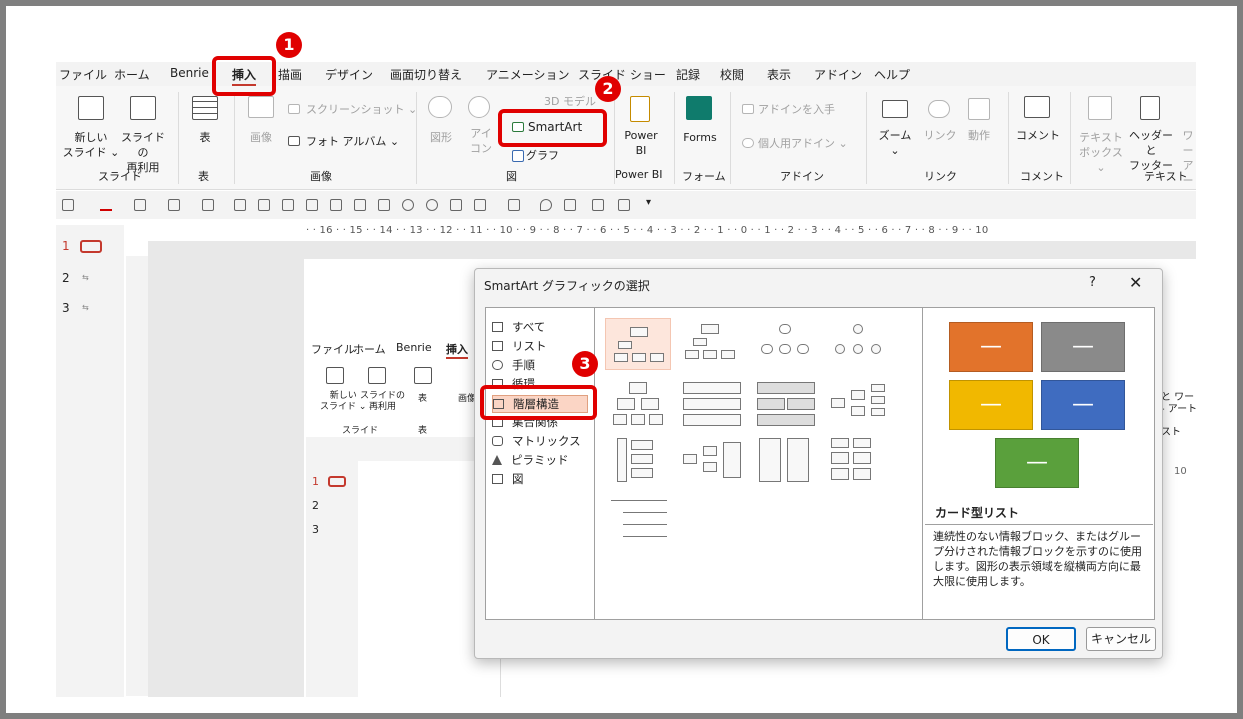 The width and height of the screenshot is (1243, 719). I want to click on font-color-icon, so click(106, 205).